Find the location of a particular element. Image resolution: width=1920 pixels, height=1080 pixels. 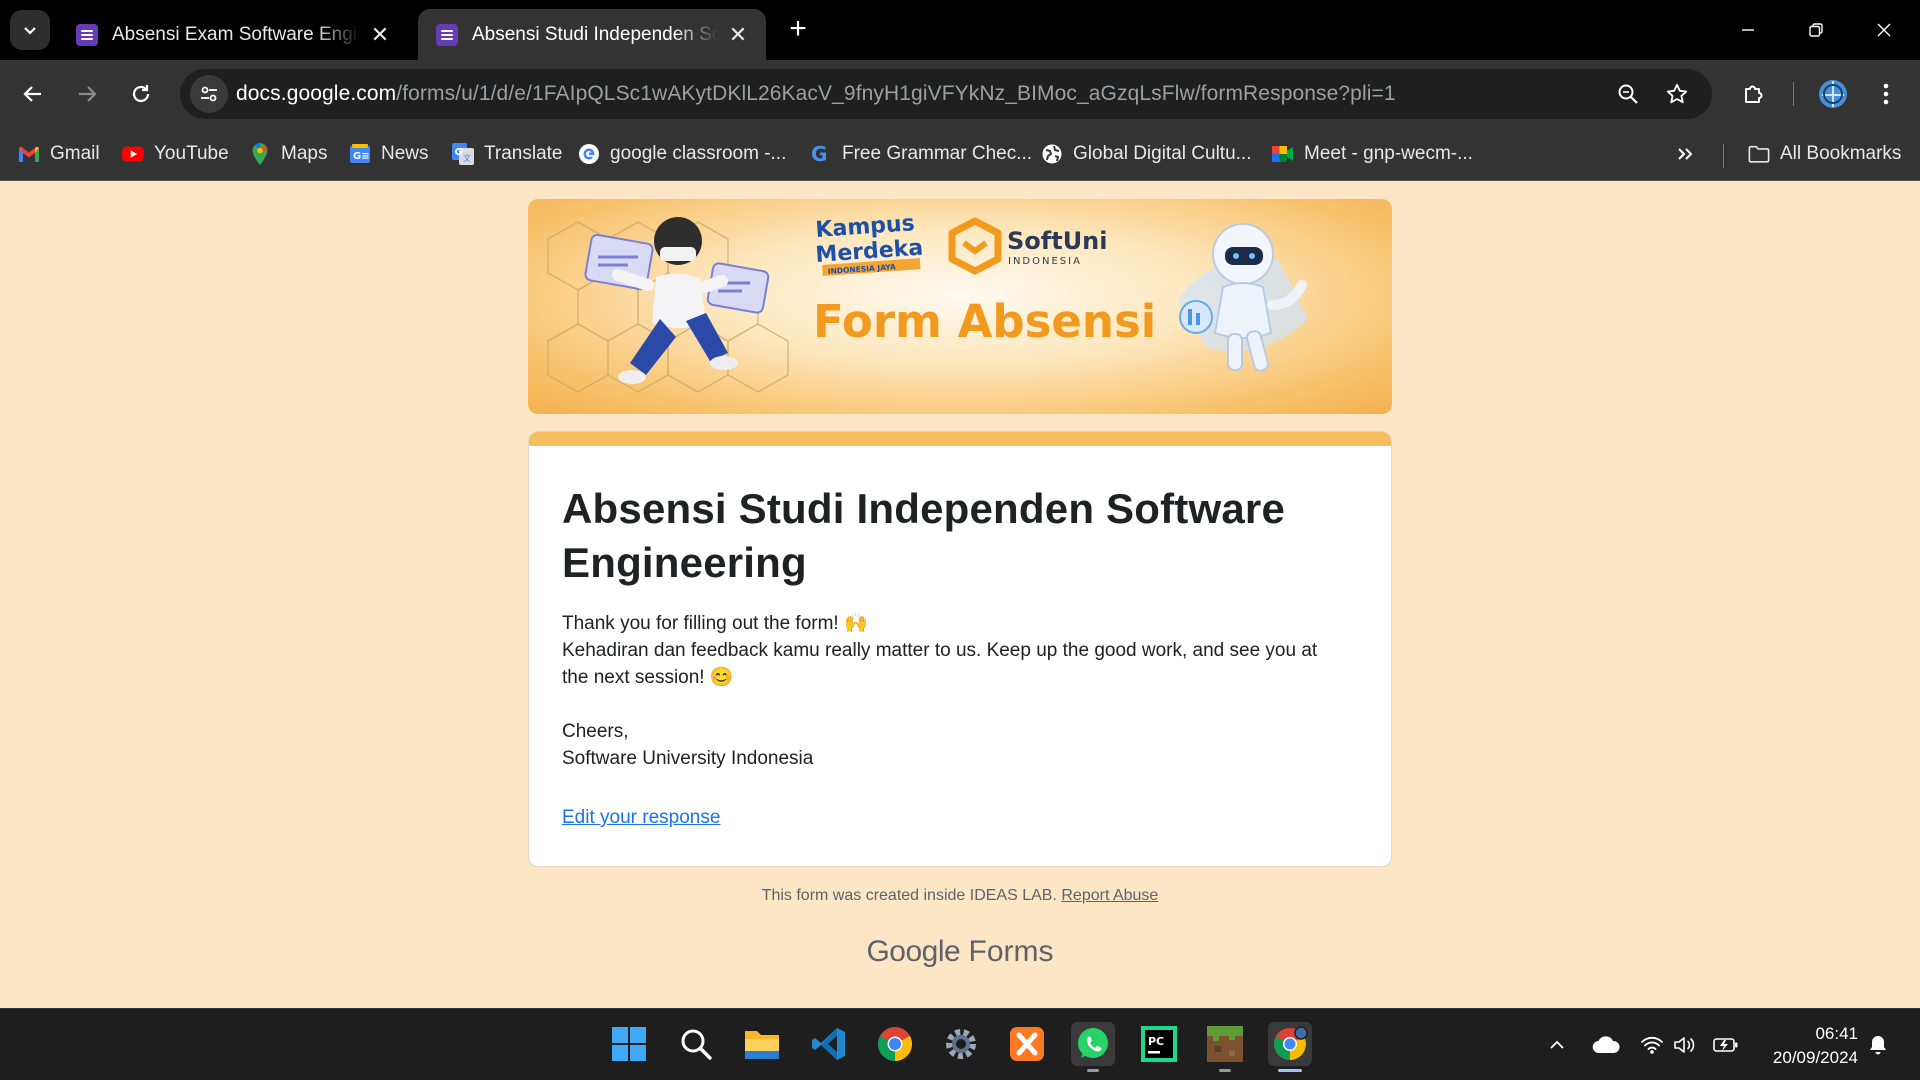

zoom-icon is located at coordinates (1628, 94).